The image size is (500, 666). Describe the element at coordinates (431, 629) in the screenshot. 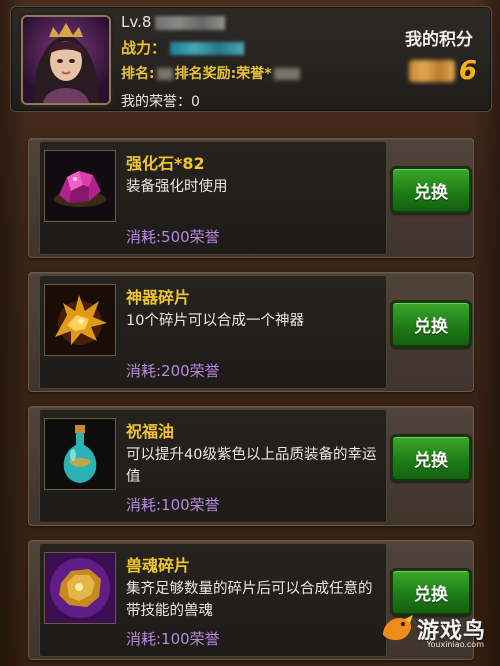

I see `watermark-logo: 游戏鸟 Youxiniao.com` at that location.